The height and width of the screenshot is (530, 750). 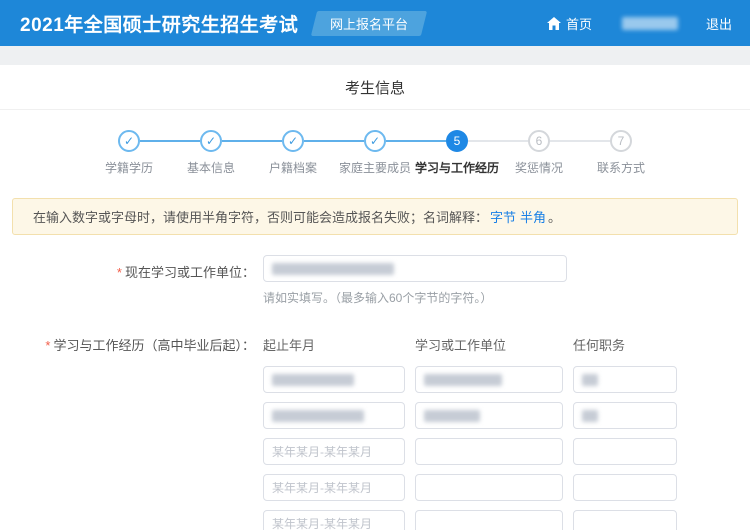 I want to click on experience-row3-unit-input, so click(x=489, y=451).